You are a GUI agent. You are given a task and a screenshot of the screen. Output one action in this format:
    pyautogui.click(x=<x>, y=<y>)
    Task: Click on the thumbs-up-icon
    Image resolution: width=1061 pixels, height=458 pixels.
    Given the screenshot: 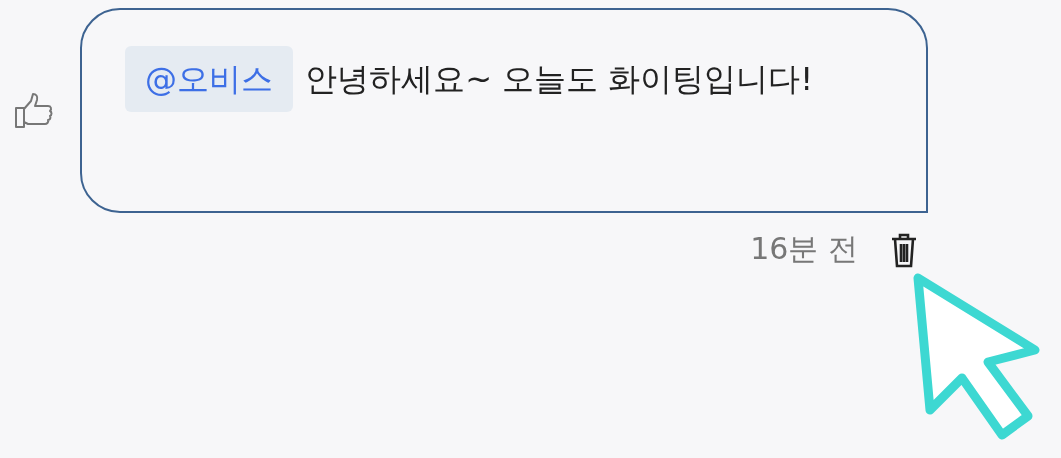 What is the action you would take?
    pyautogui.click(x=34, y=110)
    